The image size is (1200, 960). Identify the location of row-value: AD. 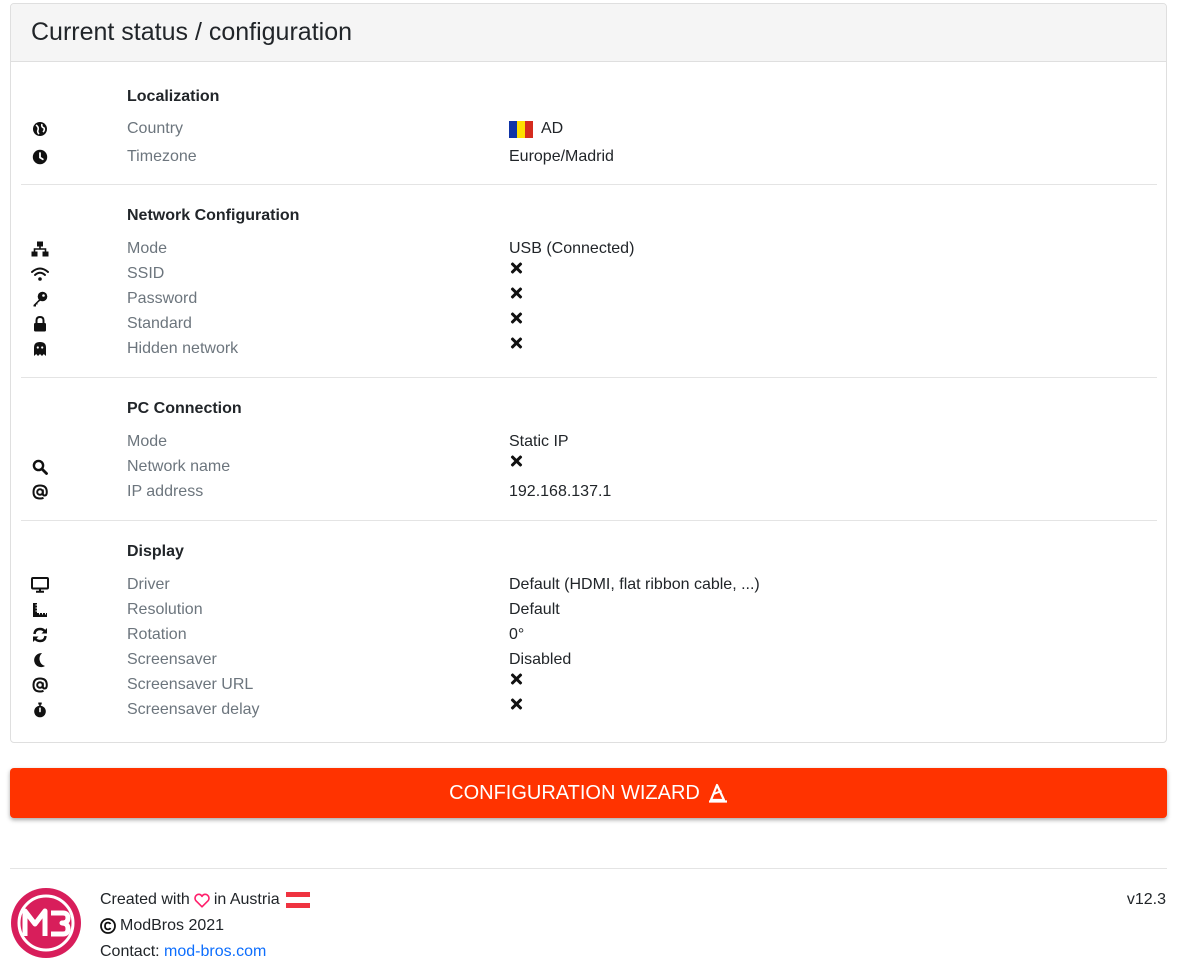
(536, 129).